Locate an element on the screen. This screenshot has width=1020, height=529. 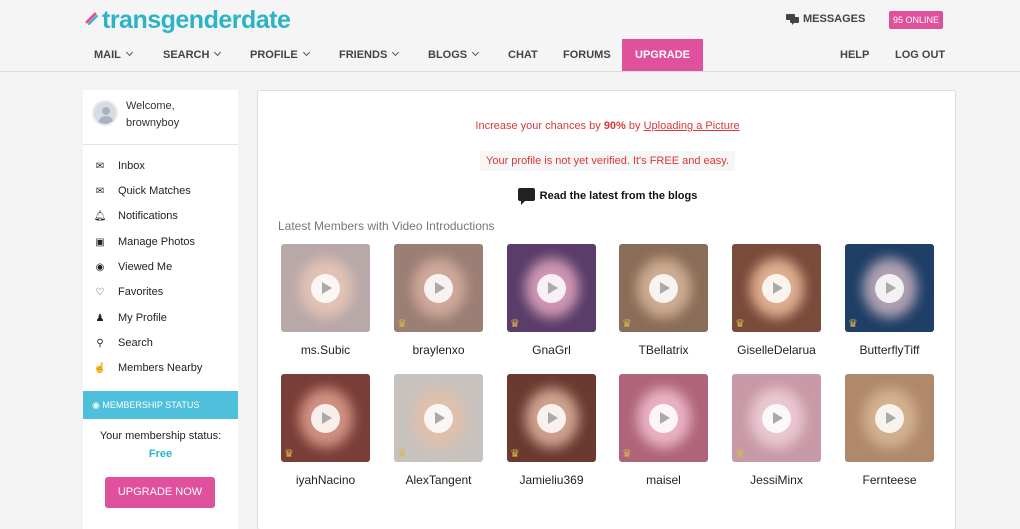
online-count-badge: 95 ONLINE is located at coordinates (916, 20).